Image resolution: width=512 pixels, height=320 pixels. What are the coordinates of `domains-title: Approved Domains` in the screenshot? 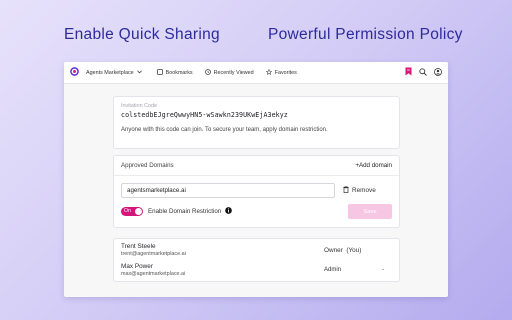 It's located at (147, 165).